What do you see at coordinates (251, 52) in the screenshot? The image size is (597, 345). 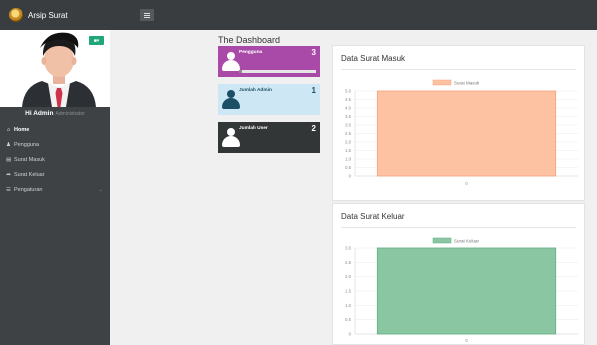 I see `stat-card-label: Pengguna` at bounding box center [251, 52].